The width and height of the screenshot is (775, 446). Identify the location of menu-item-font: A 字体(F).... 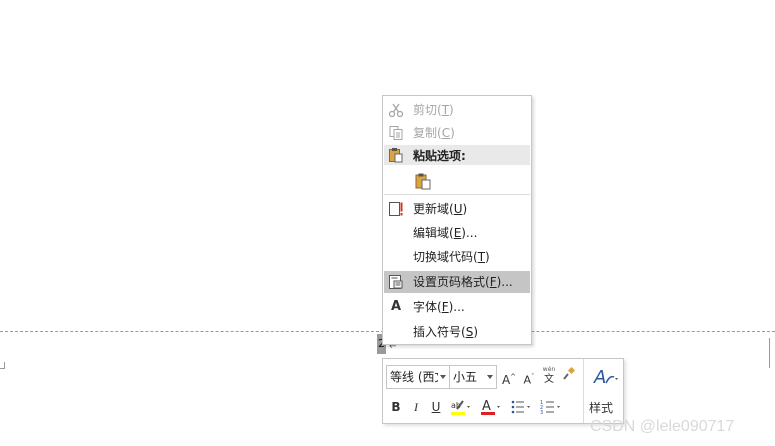
(457, 307).